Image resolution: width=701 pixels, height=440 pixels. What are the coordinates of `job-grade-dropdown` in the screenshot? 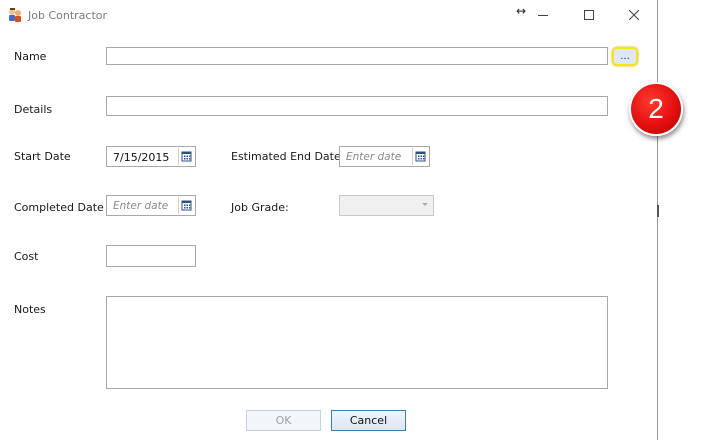 It's located at (386, 205).